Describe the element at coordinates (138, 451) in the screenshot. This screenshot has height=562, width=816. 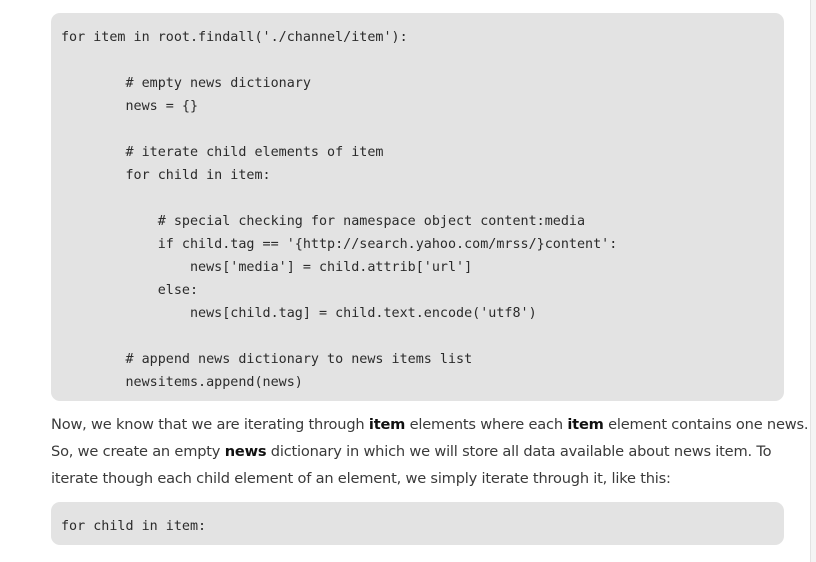
I see `paragraph-text: So, we create an empty` at that location.